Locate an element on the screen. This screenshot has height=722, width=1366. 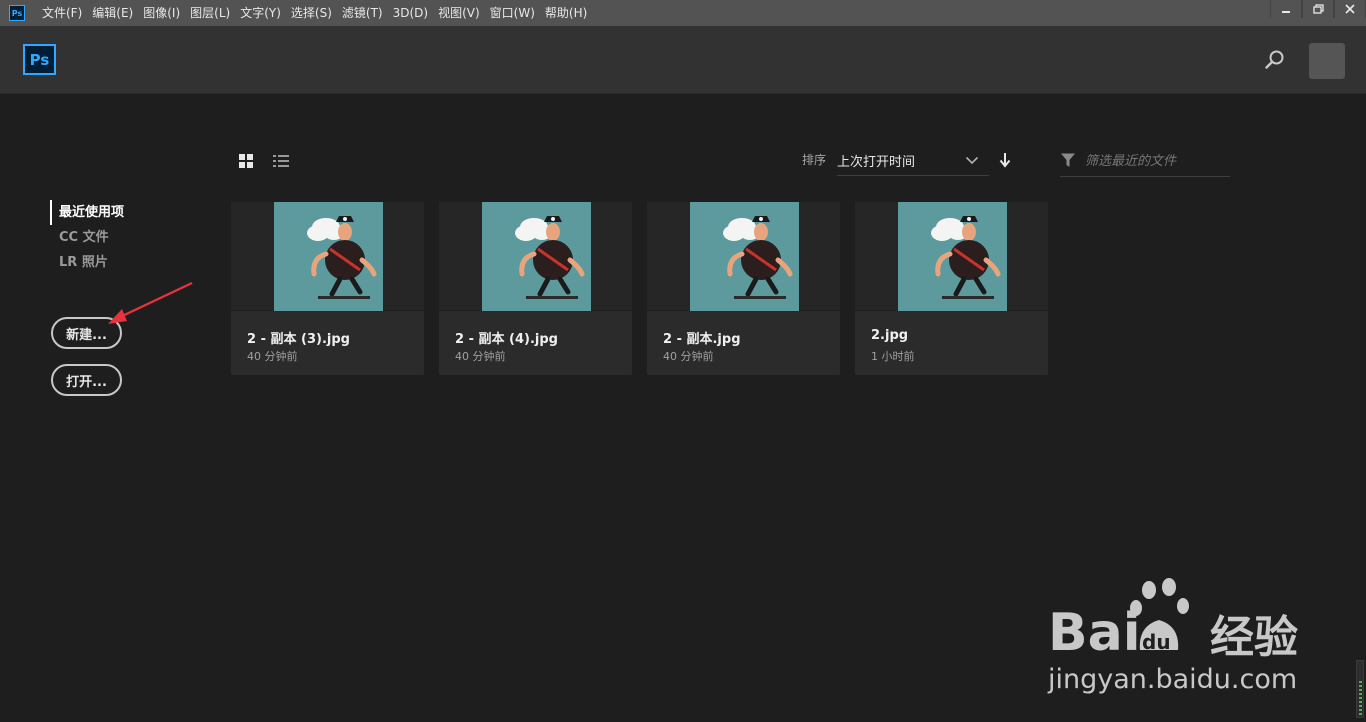
file-card: 2 - 副本 (4).jpg 40 分钟前 is located at coordinates (535, 288).